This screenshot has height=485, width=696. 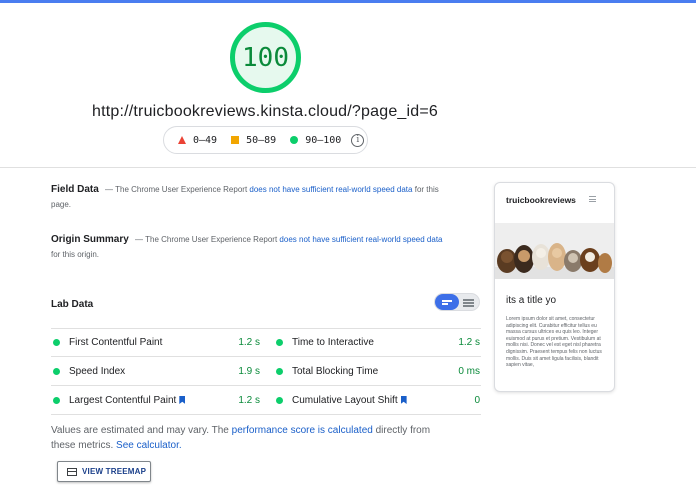 What do you see at coordinates (75, 189) in the screenshot?
I see `field-data-heading: Field Data` at bounding box center [75, 189].